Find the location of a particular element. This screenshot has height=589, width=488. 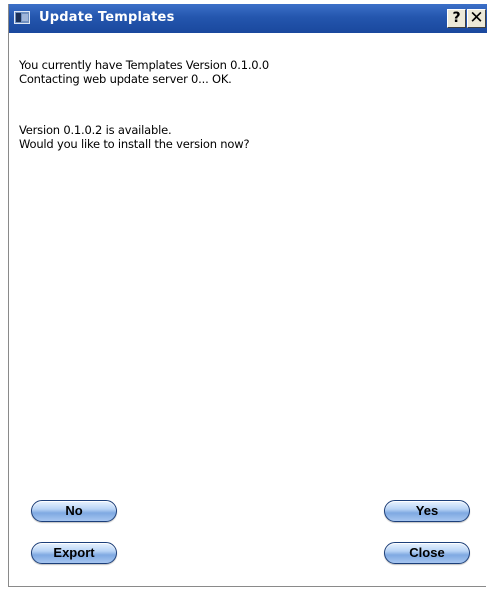

no-button: No is located at coordinates (74, 511).